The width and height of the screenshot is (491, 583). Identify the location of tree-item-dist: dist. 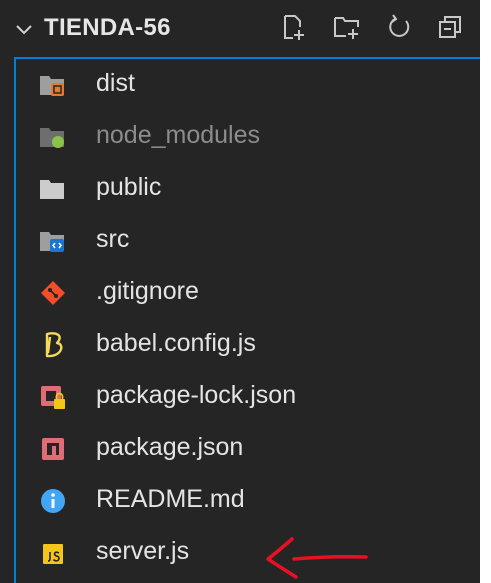
(249, 85).